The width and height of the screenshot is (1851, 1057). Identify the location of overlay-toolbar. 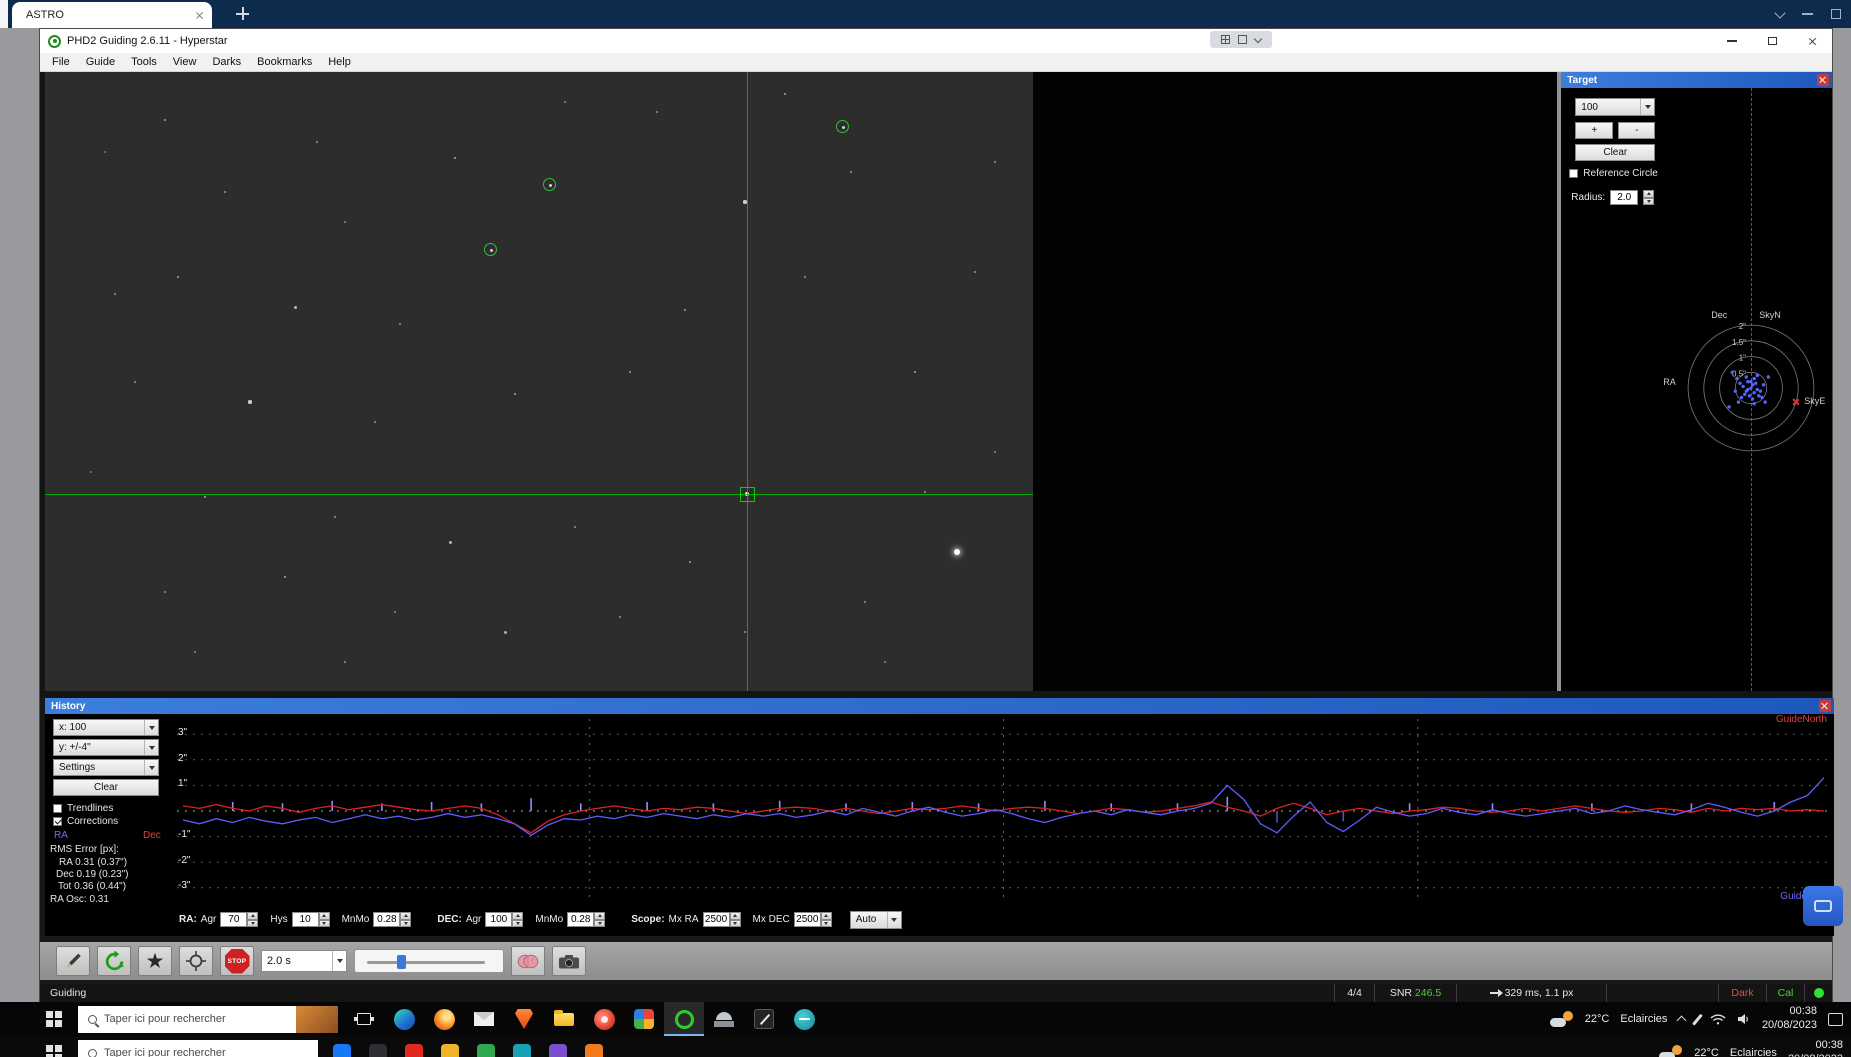
(1241, 39).